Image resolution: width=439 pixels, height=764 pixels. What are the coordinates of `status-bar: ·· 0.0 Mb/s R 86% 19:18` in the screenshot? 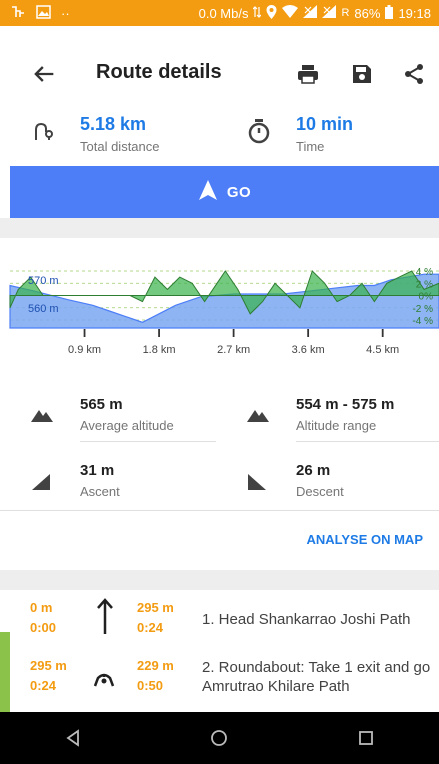 It's located at (219, 13).